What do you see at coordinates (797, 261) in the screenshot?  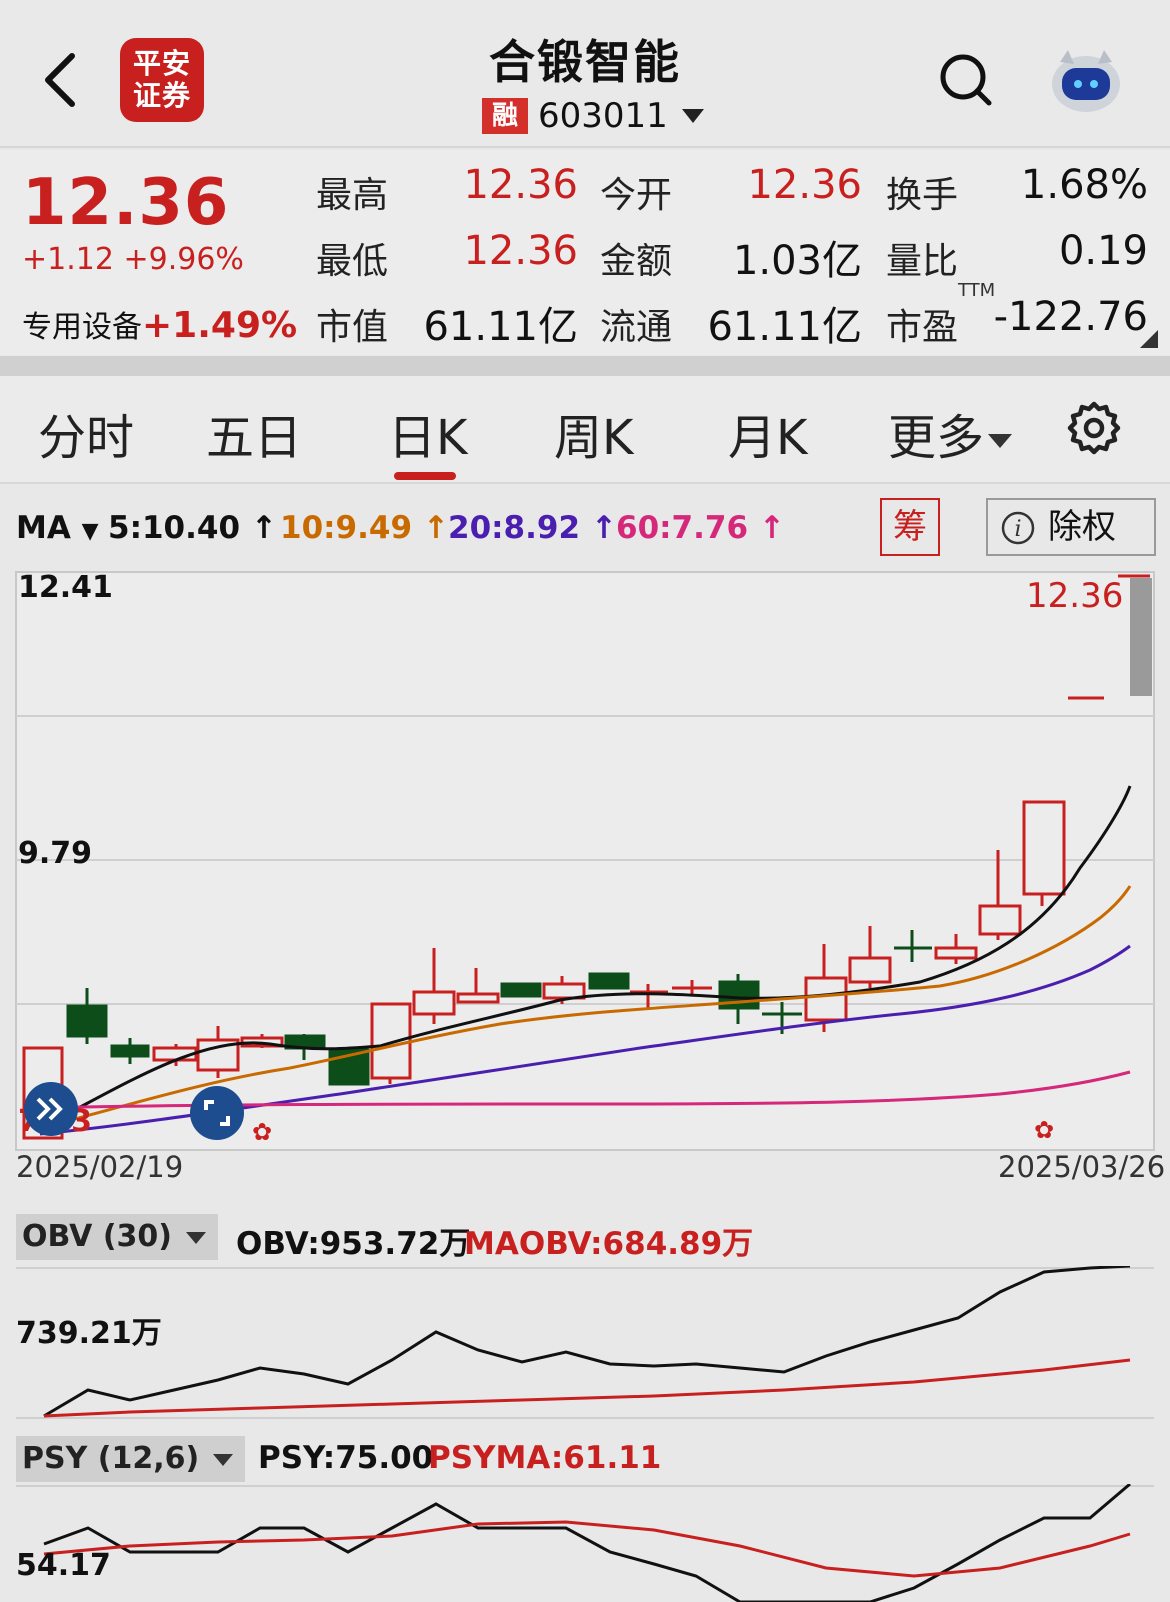 I see `amount-value: 1.03亿` at bounding box center [797, 261].